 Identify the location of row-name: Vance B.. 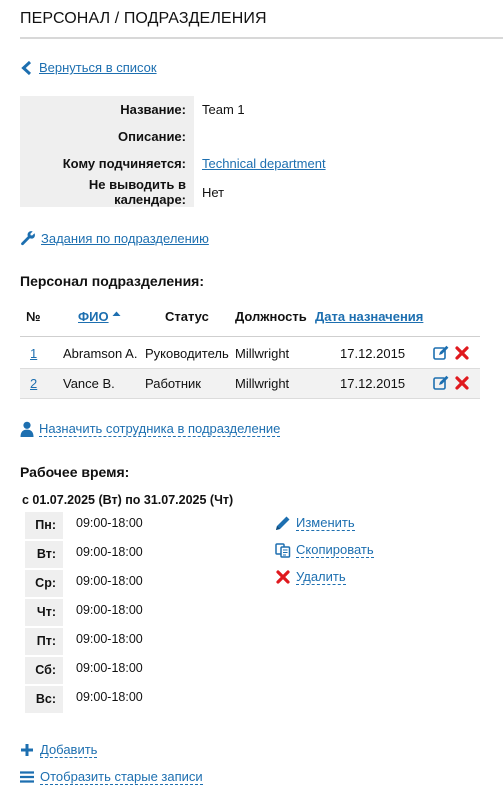
(89, 383).